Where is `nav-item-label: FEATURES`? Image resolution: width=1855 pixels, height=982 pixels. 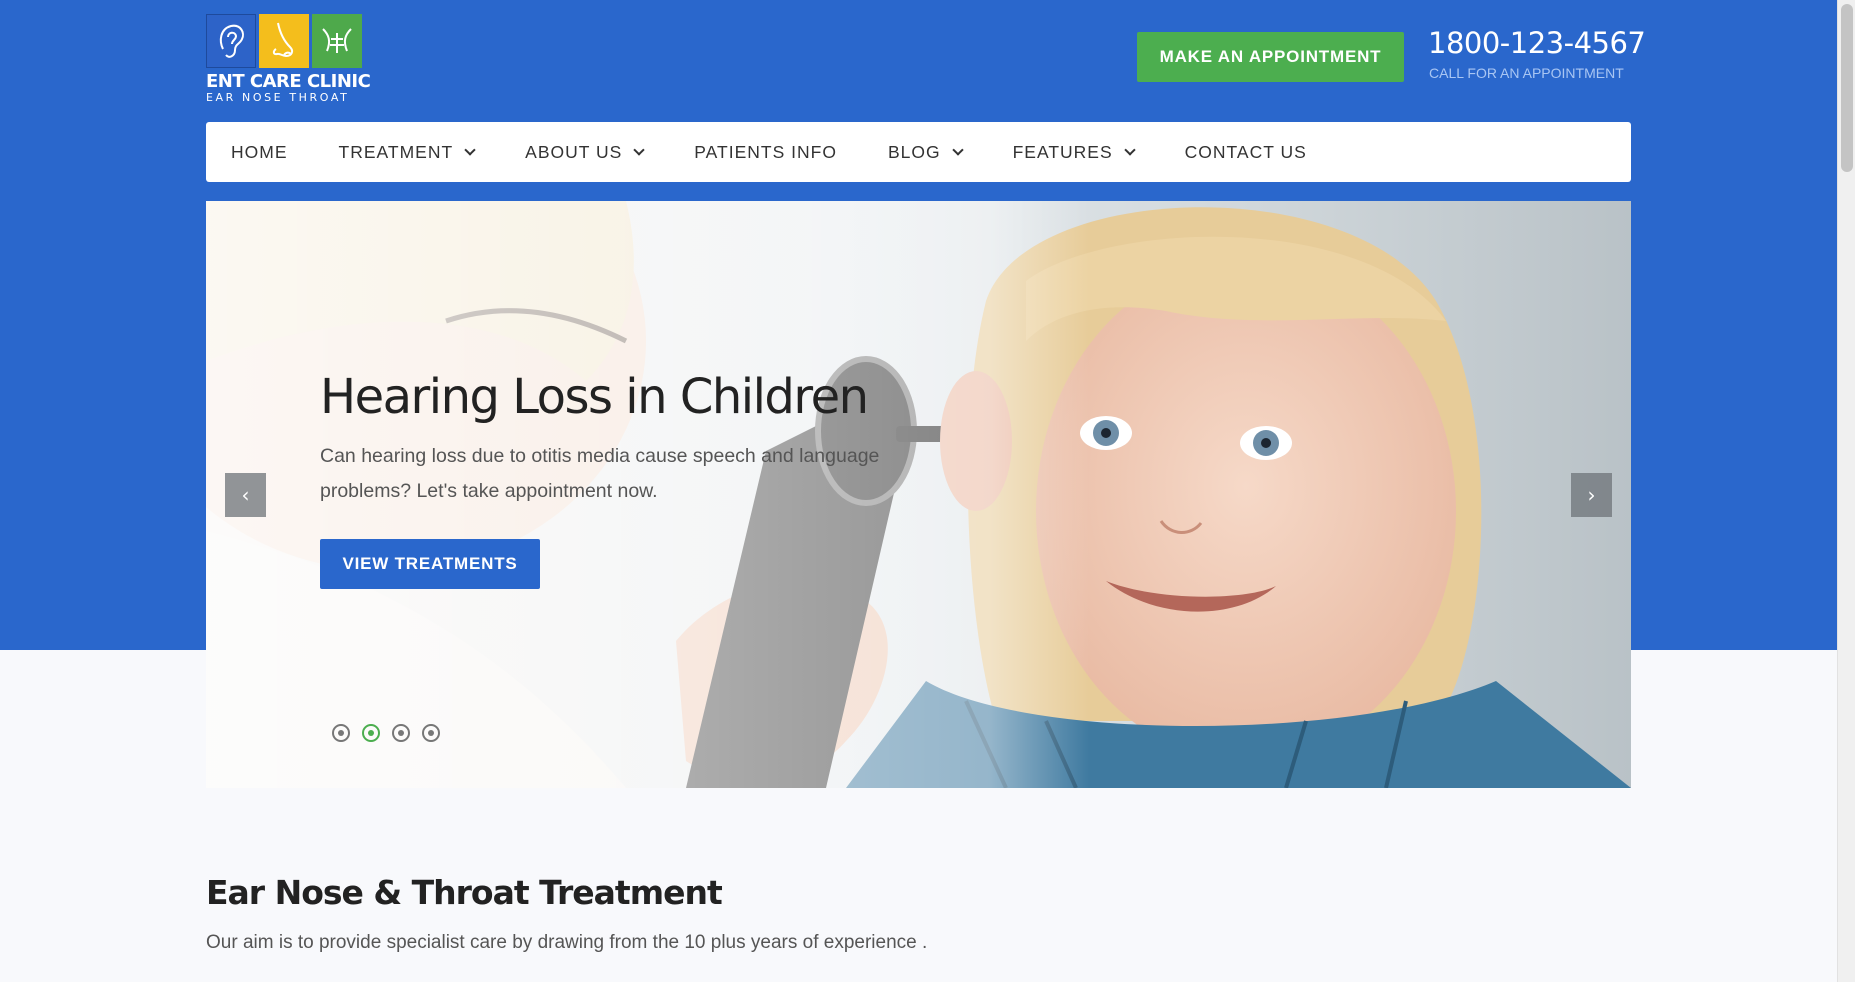 nav-item-label: FEATURES is located at coordinates (1062, 151).